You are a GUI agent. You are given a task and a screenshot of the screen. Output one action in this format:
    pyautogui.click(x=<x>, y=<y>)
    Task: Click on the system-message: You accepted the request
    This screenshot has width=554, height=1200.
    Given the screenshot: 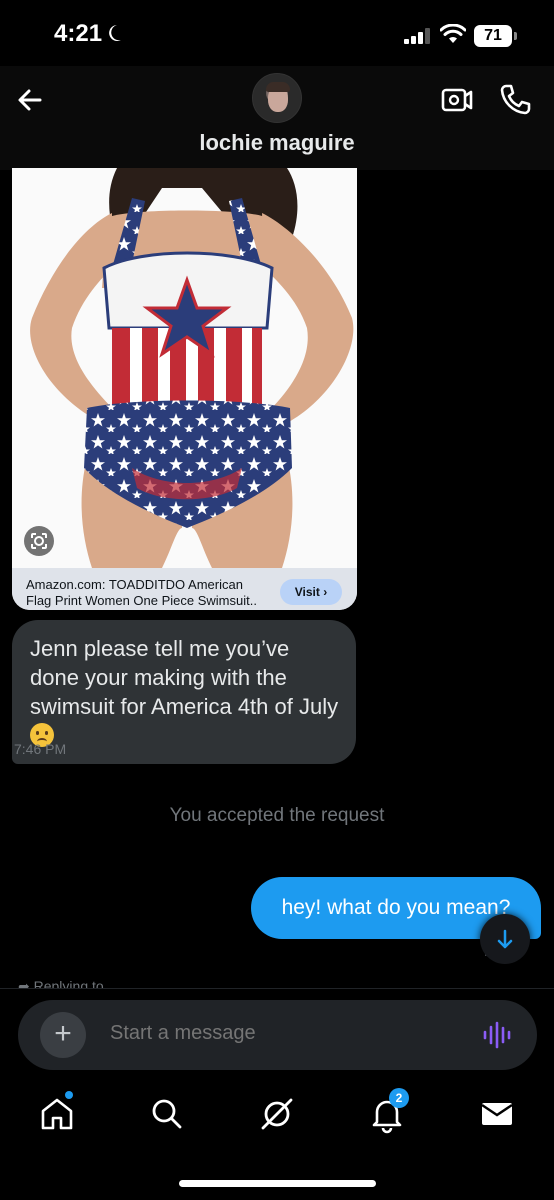 What is the action you would take?
    pyautogui.click(x=277, y=815)
    